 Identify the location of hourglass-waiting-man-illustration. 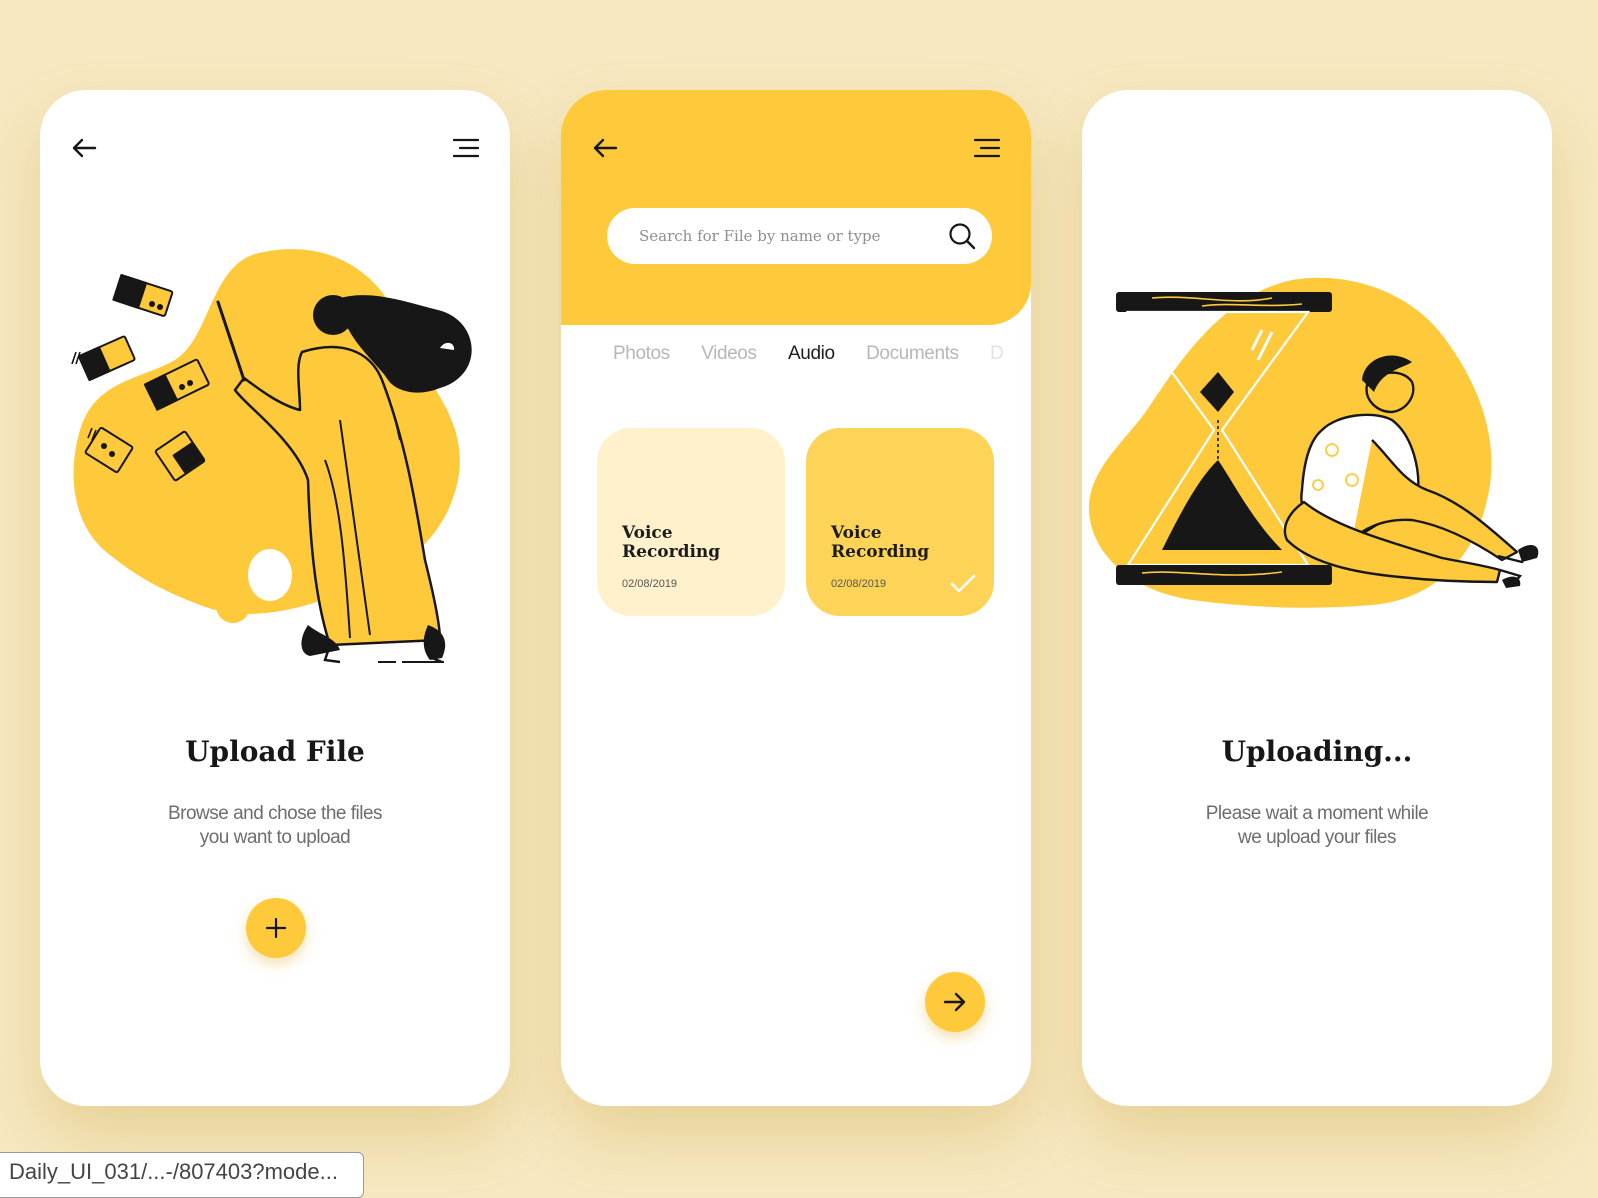
(1313, 442).